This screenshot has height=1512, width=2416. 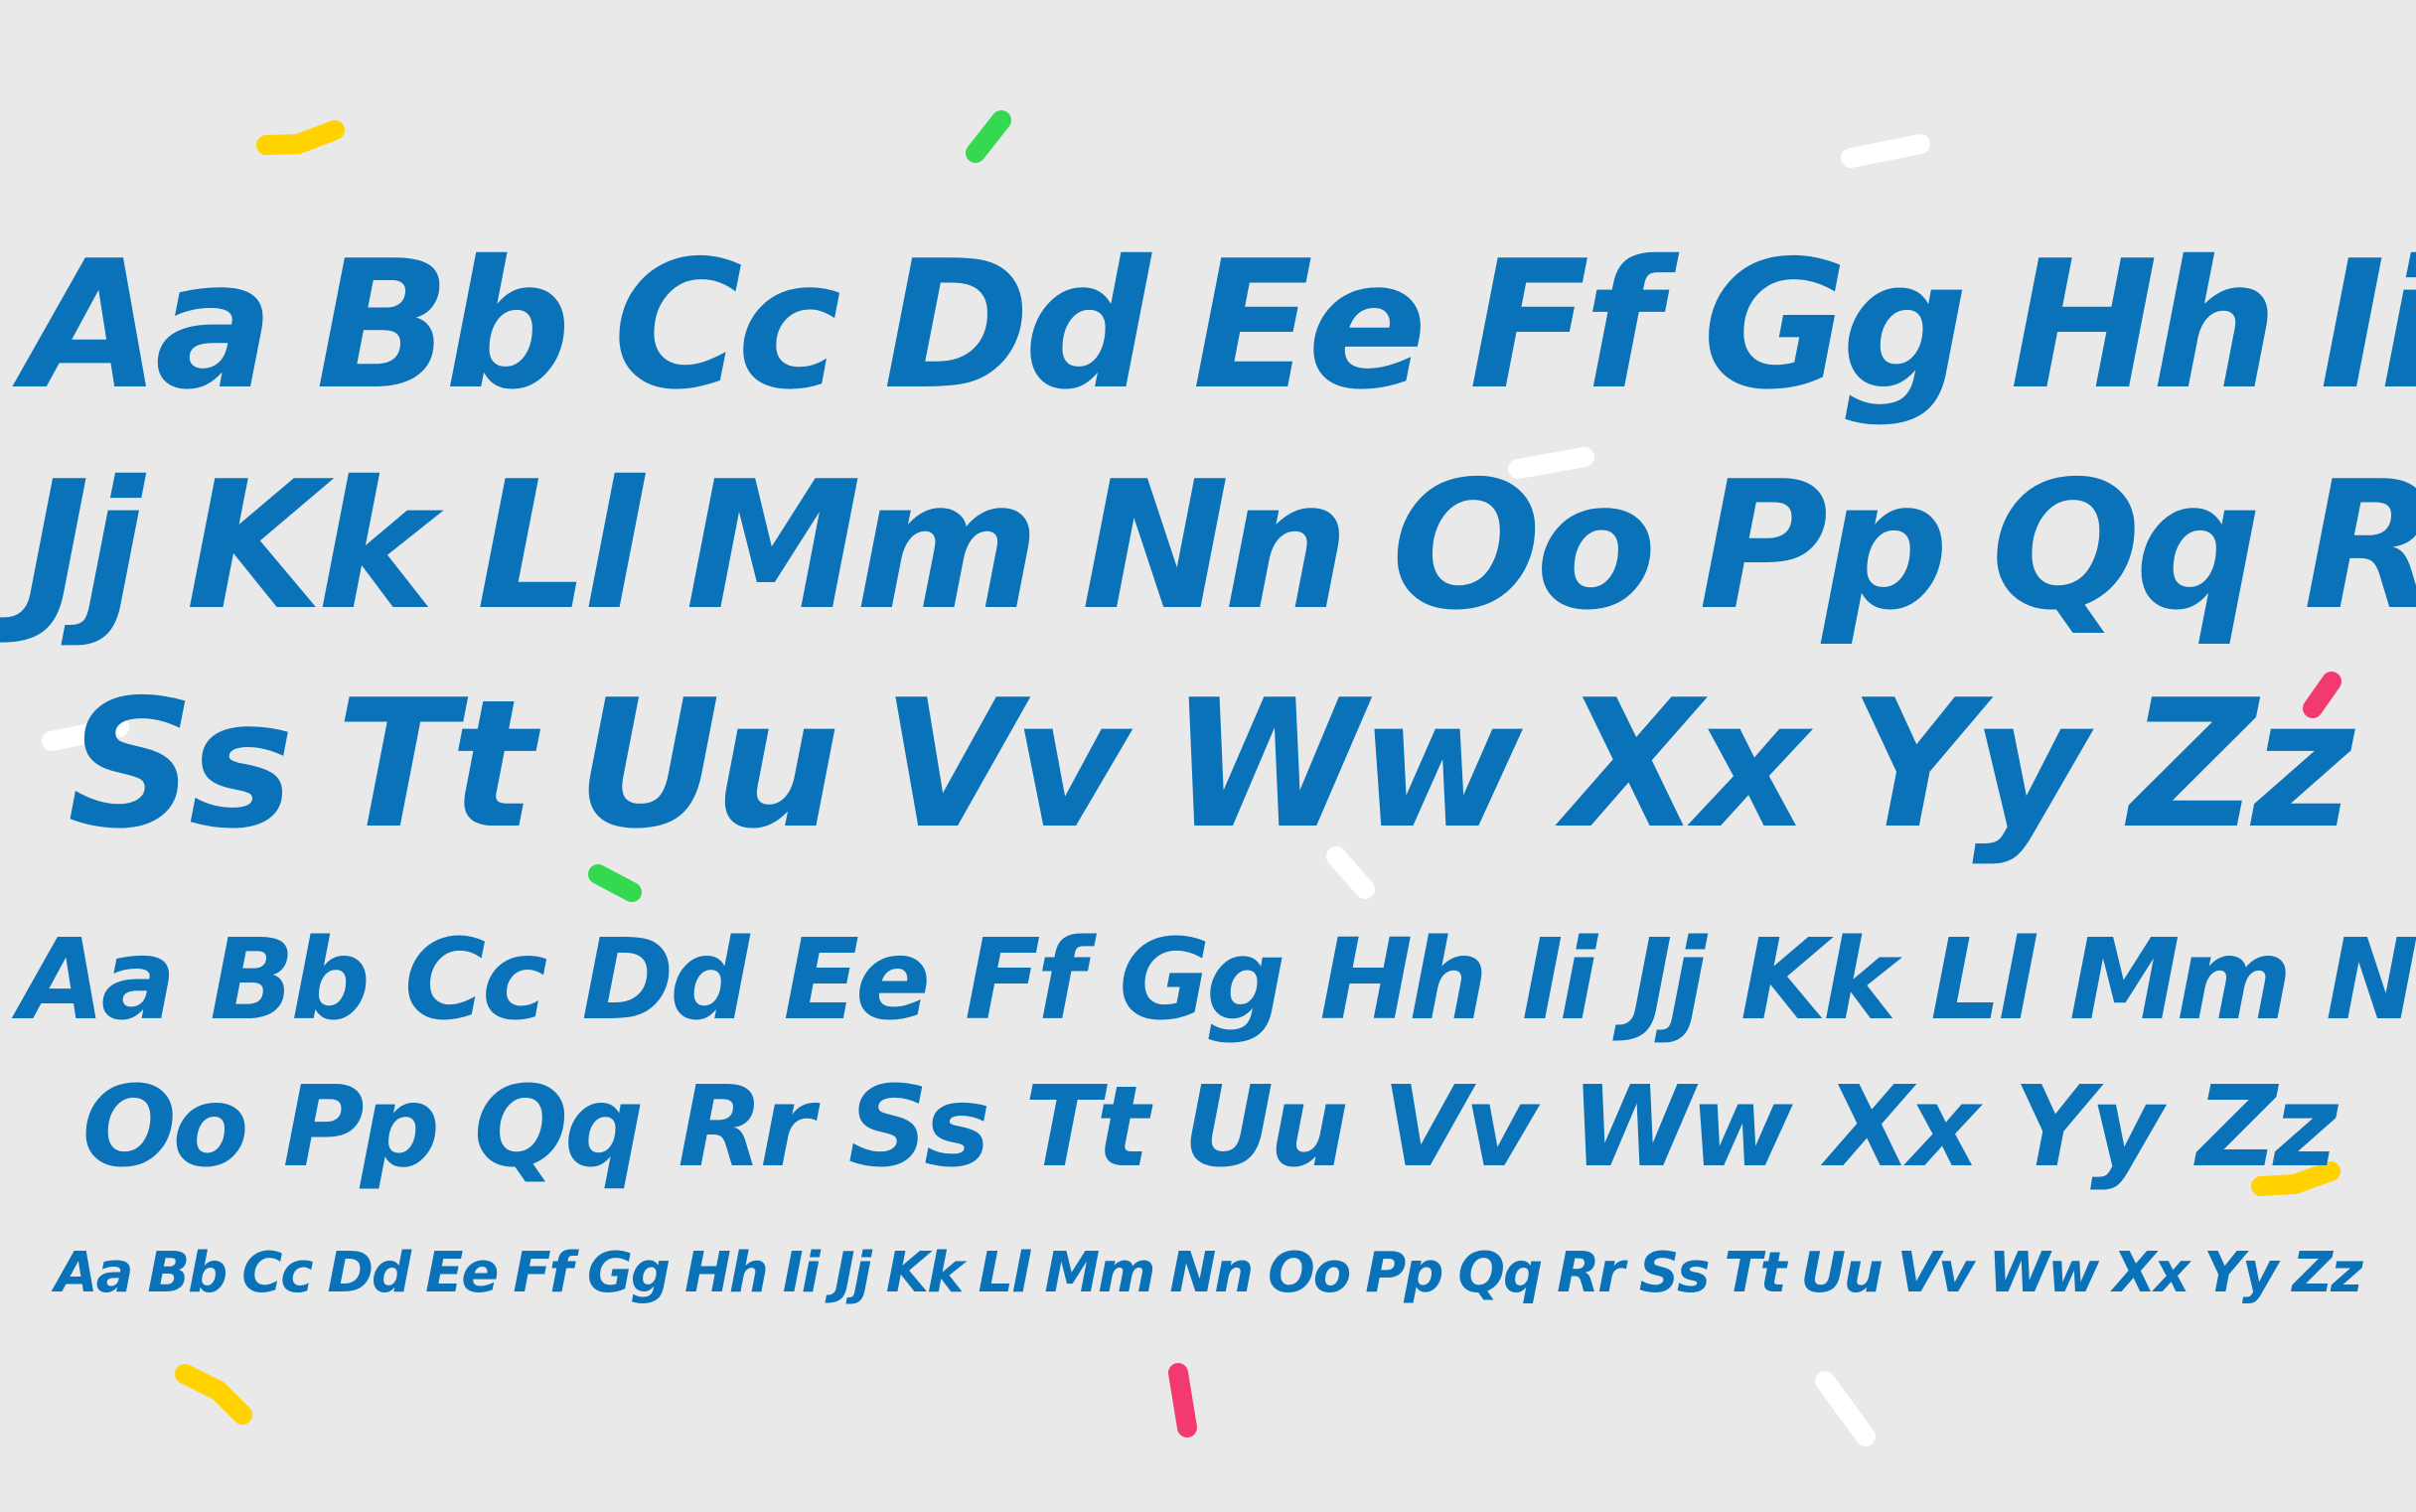 I want to click on medium-letters-row-2: Oo Pp Qq Rr Ss Tt Uu Vv Ww Xx Yy Zz, so click(x=1208, y=1127).